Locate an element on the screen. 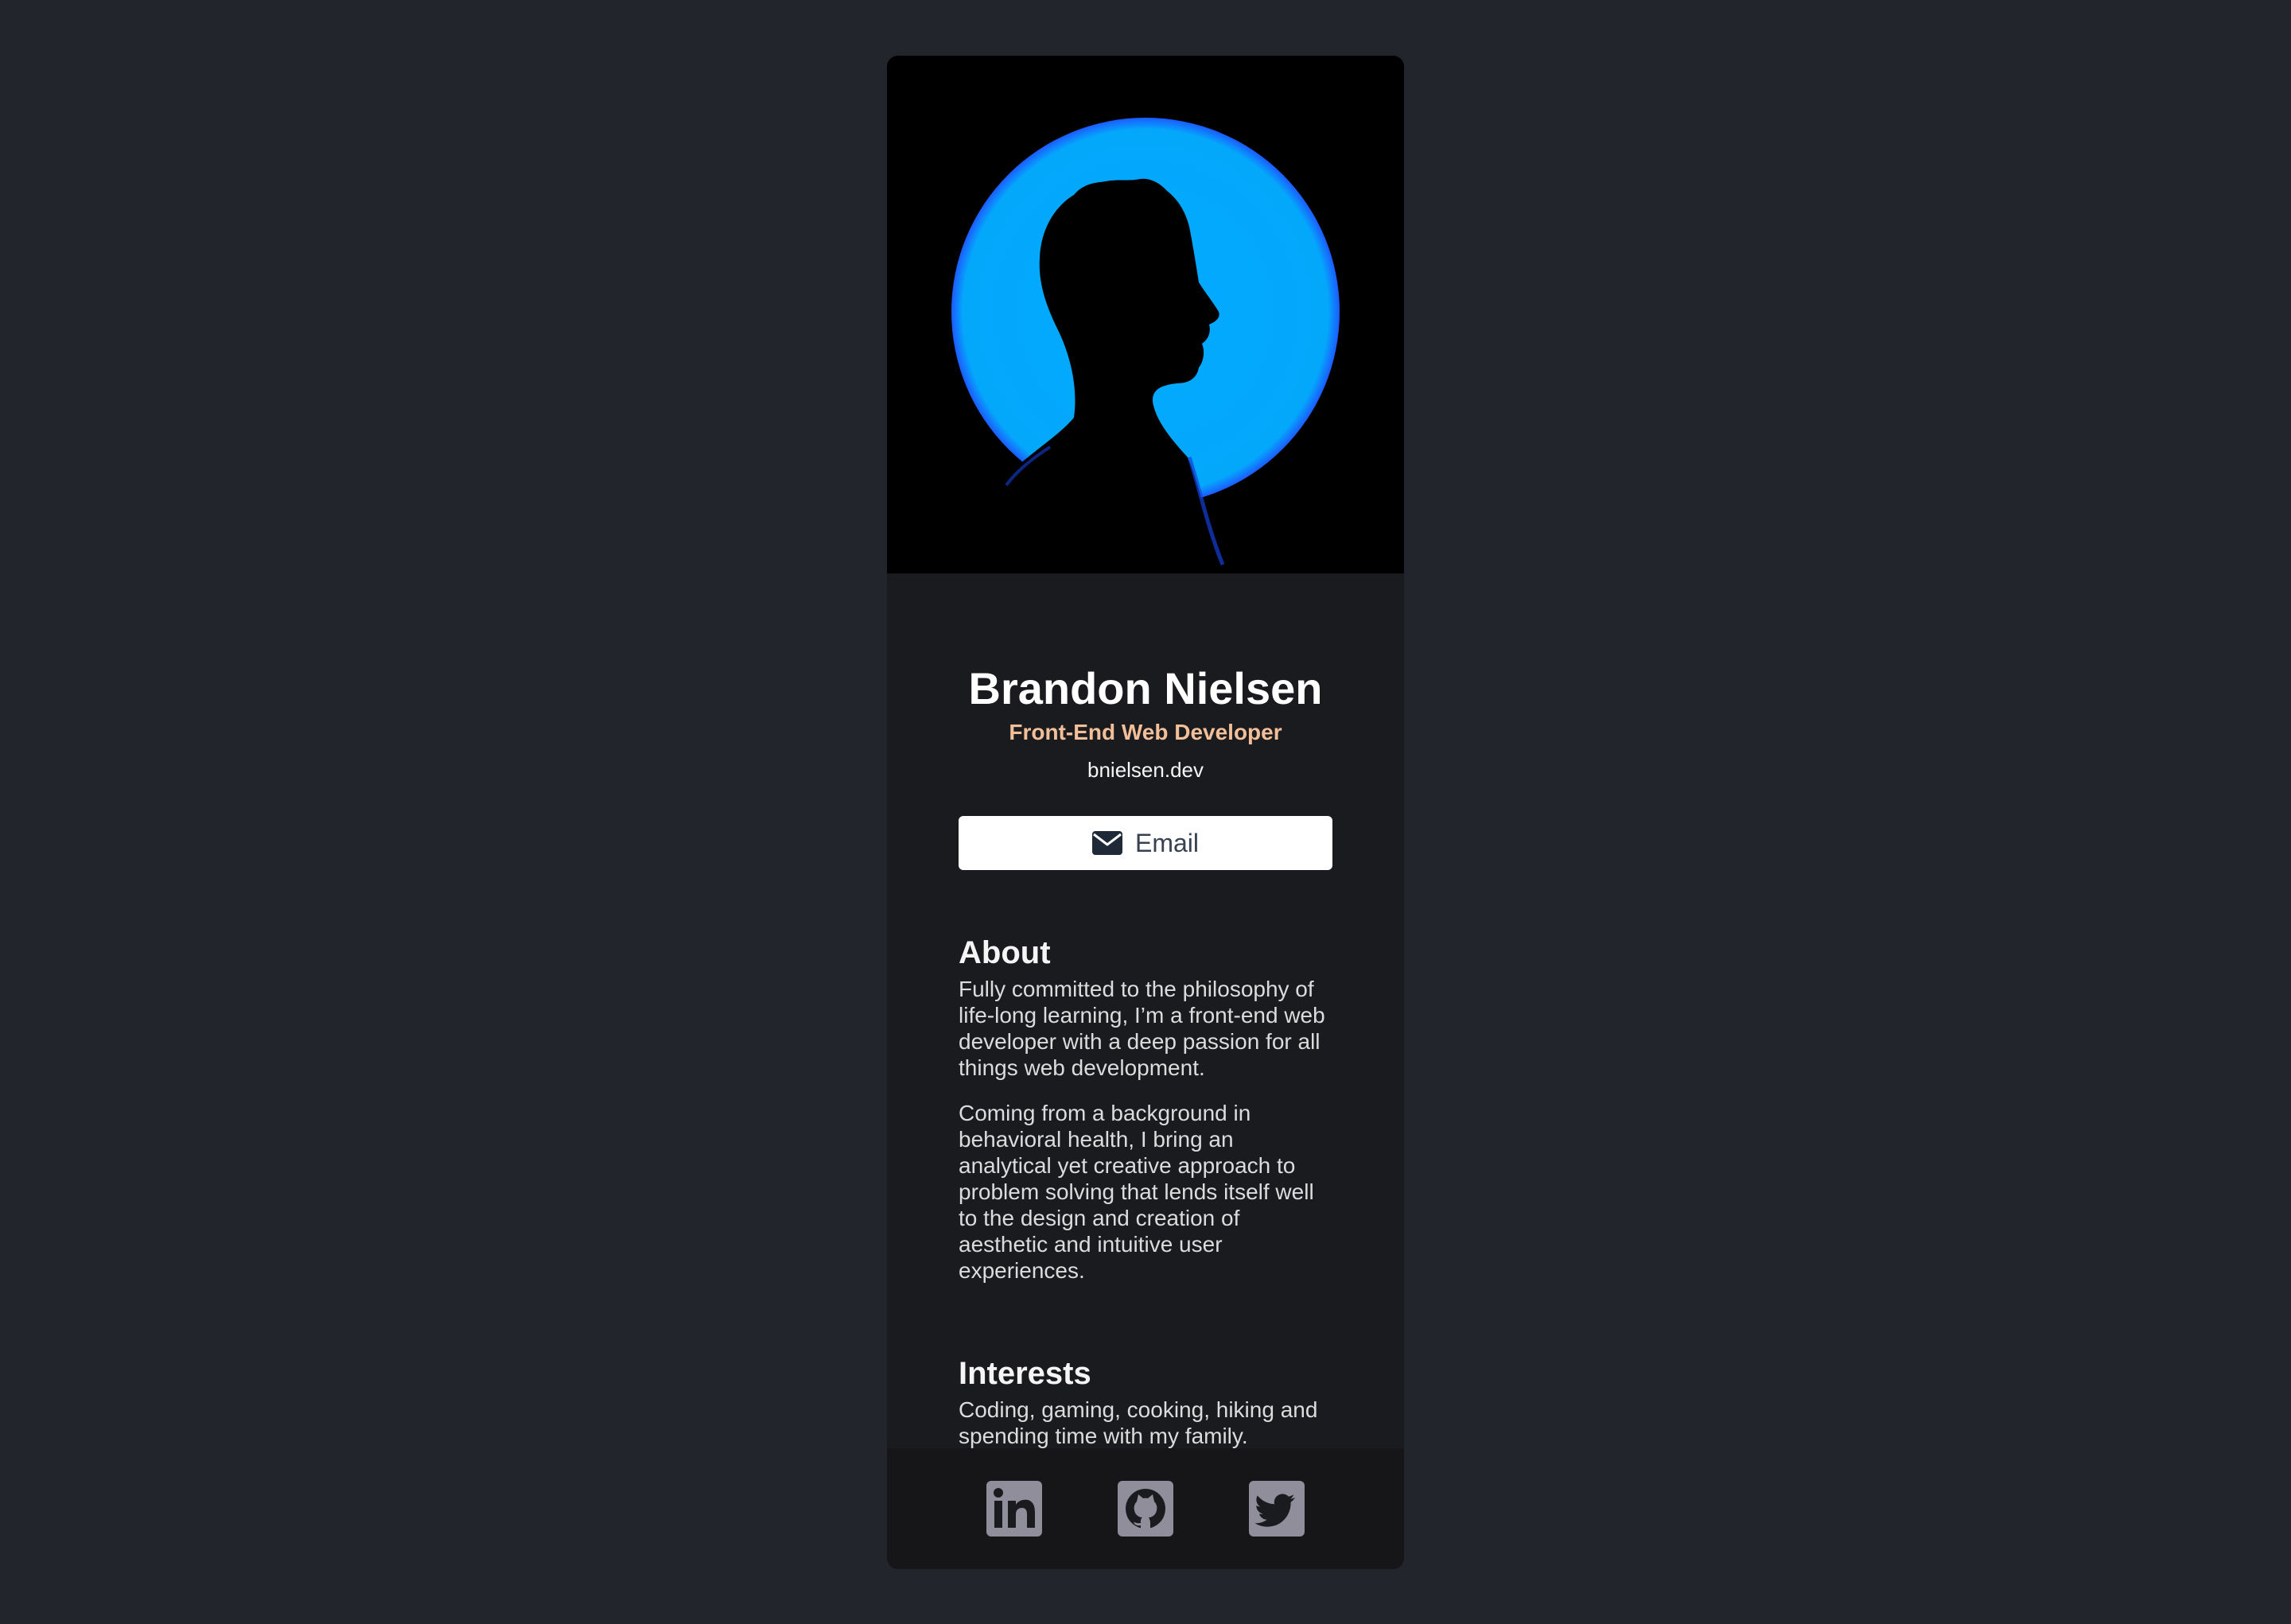  github-icon is located at coordinates (1145, 1509).